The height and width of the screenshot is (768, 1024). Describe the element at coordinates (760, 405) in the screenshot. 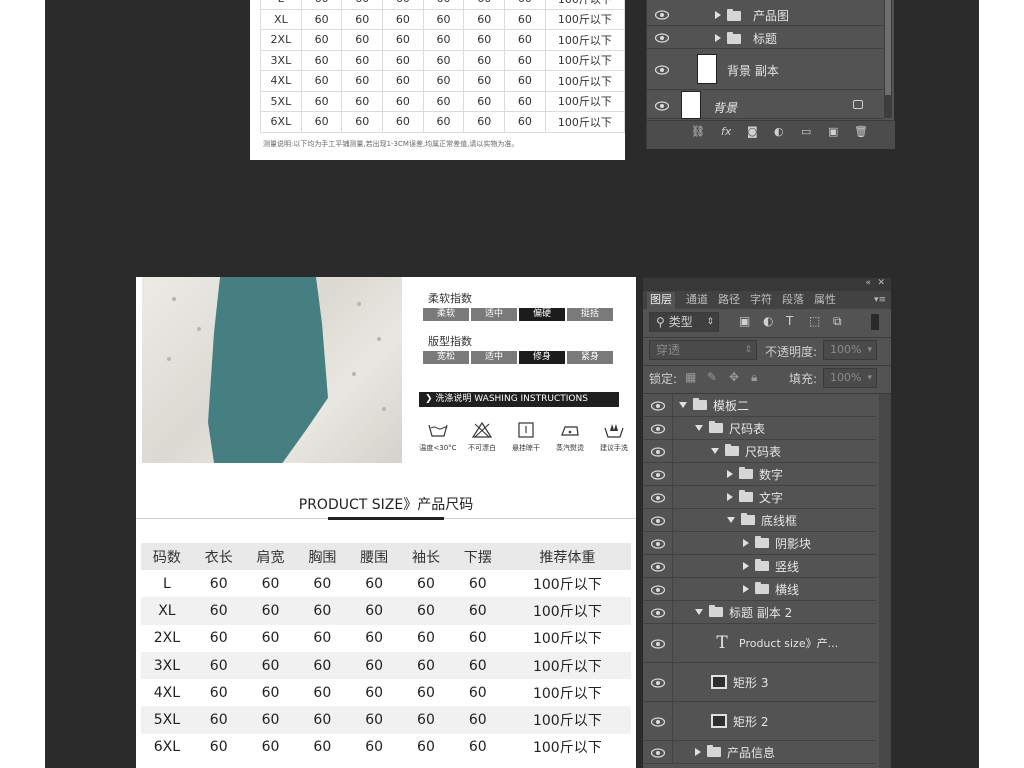

I see `layer-row: 模板二` at that location.